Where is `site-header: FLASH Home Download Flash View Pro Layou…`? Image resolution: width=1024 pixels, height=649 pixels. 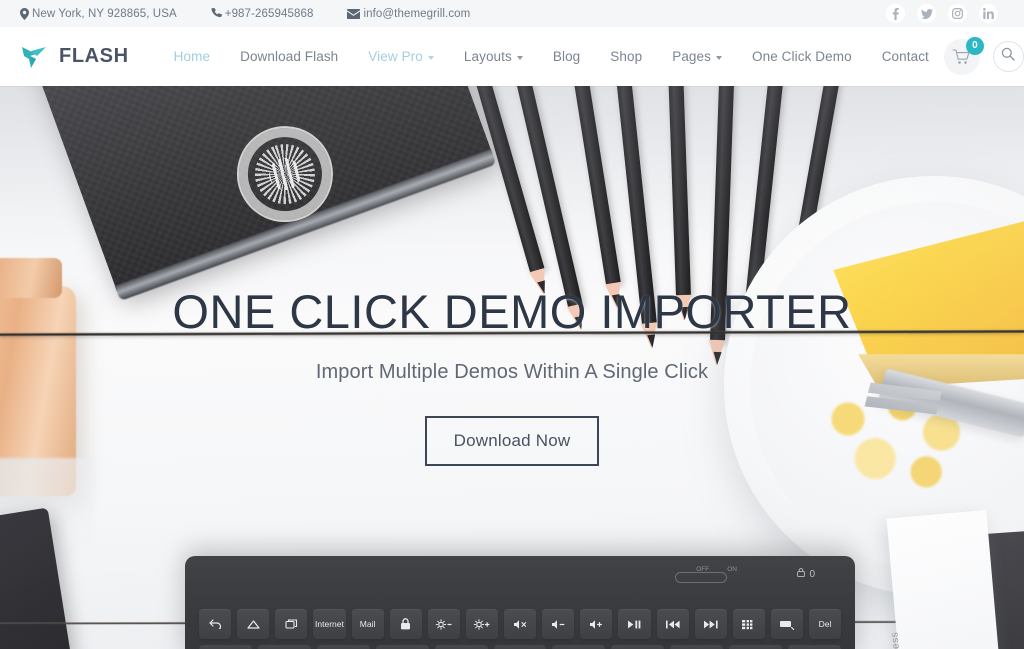
site-header: FLASH Home Download Flash View Pro Layou… is located at coordinates (512, 56).